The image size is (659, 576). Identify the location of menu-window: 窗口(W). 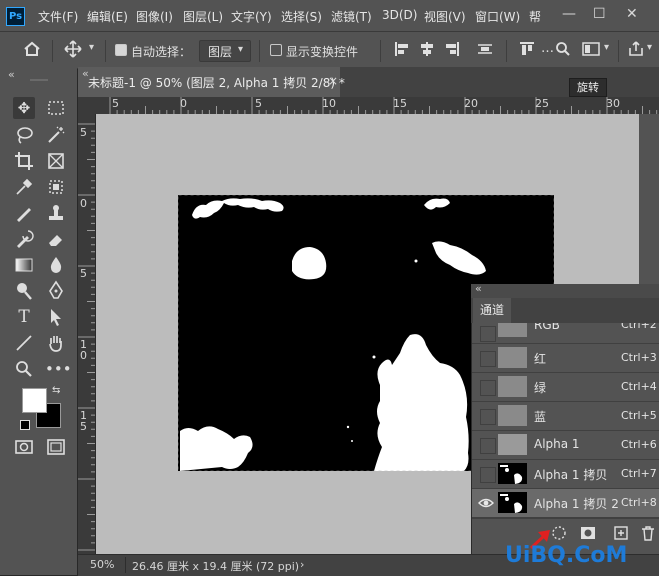
(497, 16).